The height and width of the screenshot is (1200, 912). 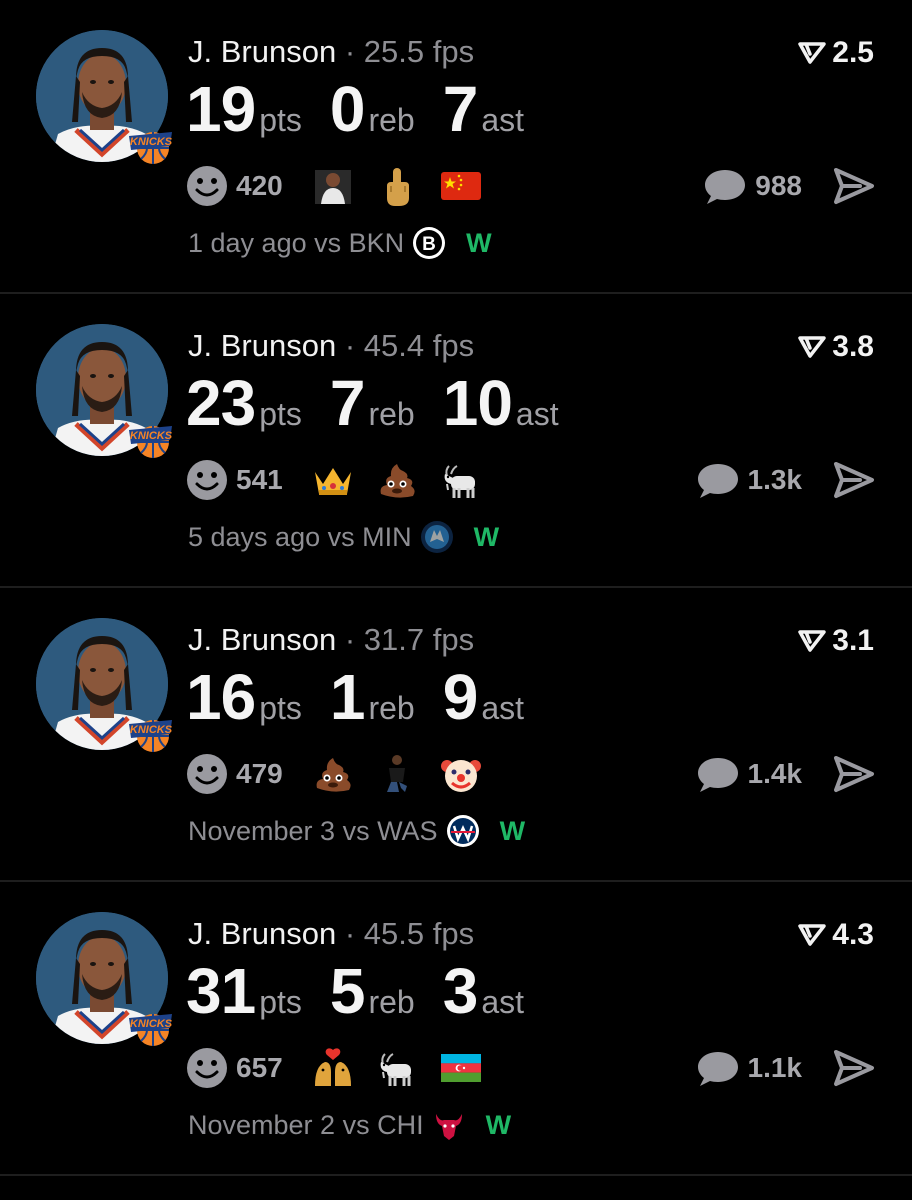 I want to click on player-header: J. Brunson · 45.4 fps, so click(x=331, y=346).